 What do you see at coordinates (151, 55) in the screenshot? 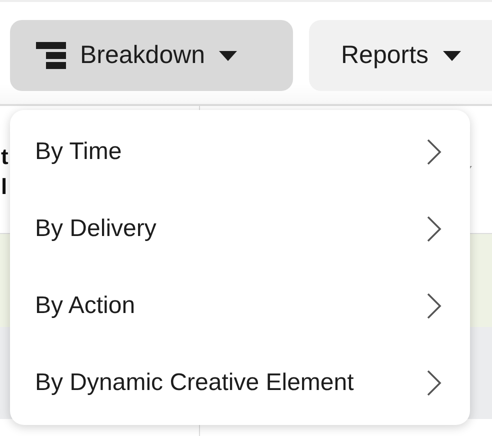
I see `toolbar-button: Breakdown` at bounding box center [151, 55].